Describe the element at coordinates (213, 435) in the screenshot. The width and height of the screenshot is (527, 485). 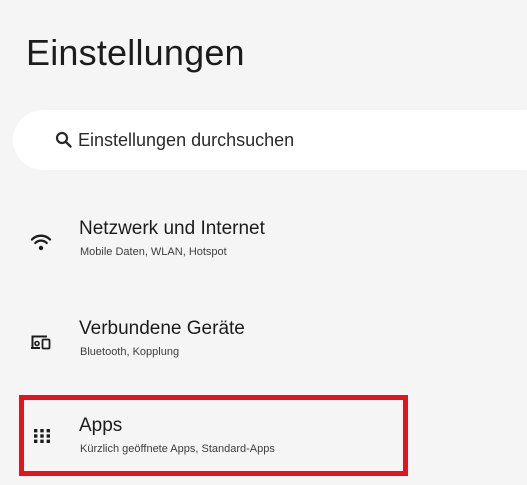
I see `highlight-box` at that location.